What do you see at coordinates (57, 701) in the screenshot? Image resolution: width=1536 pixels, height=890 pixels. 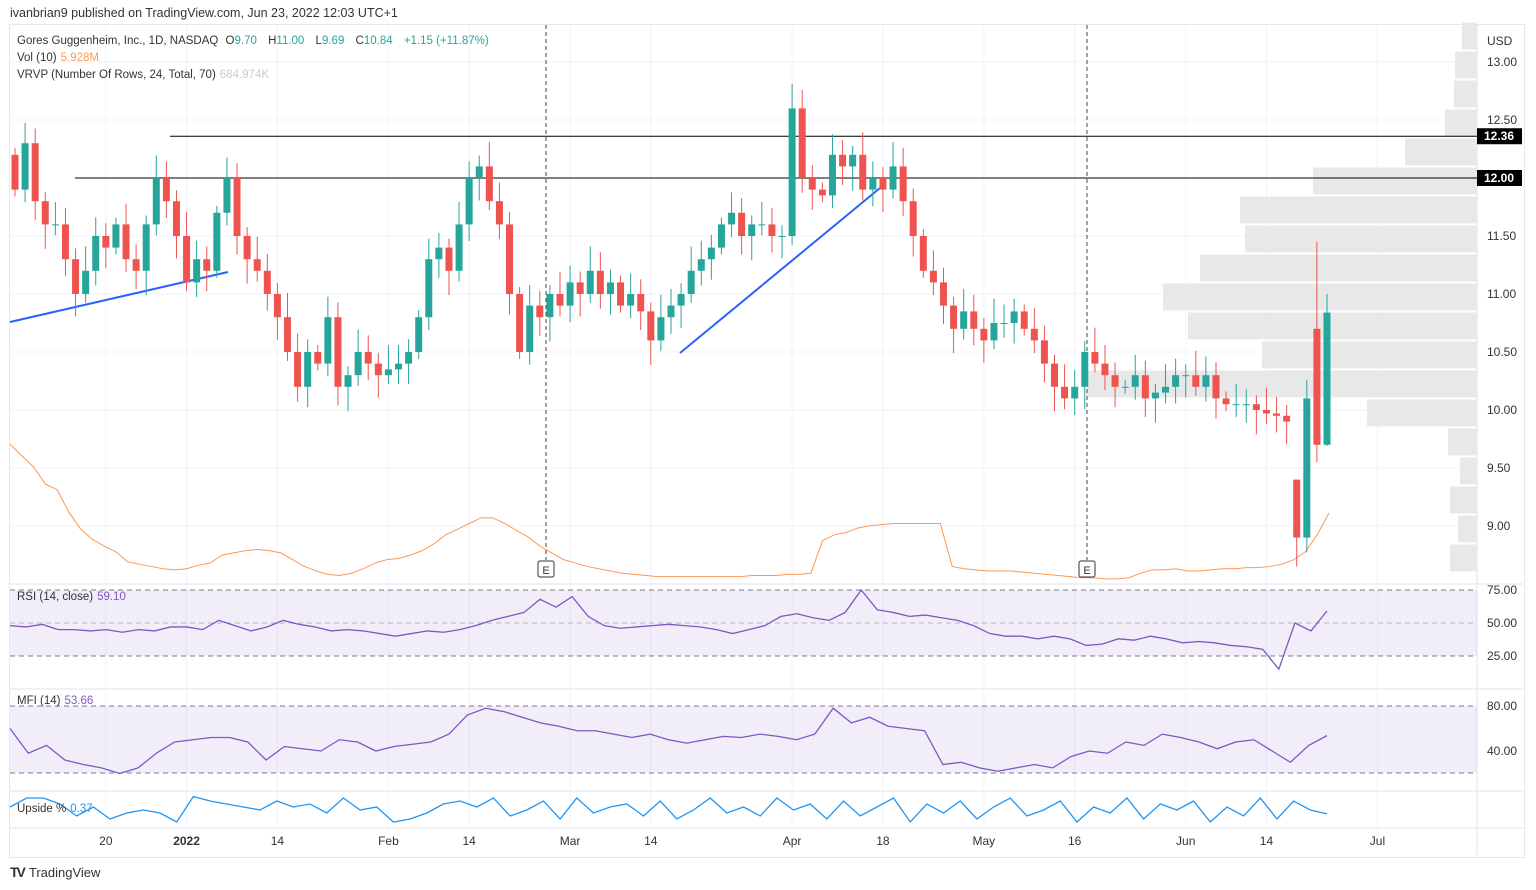 I see `mfi-legend: MFI (14) 53.66` at bounding box center [57, 701].